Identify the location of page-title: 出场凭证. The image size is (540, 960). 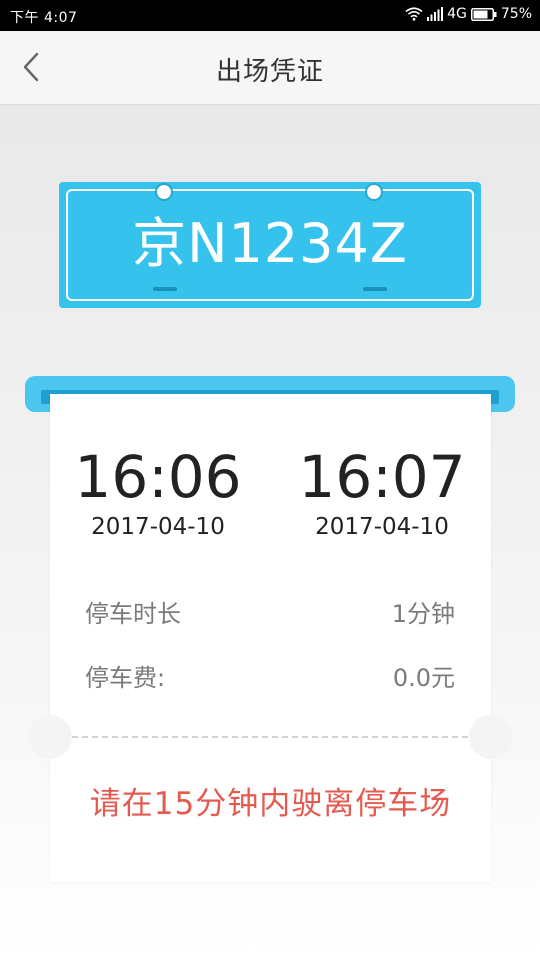
(269, 72).